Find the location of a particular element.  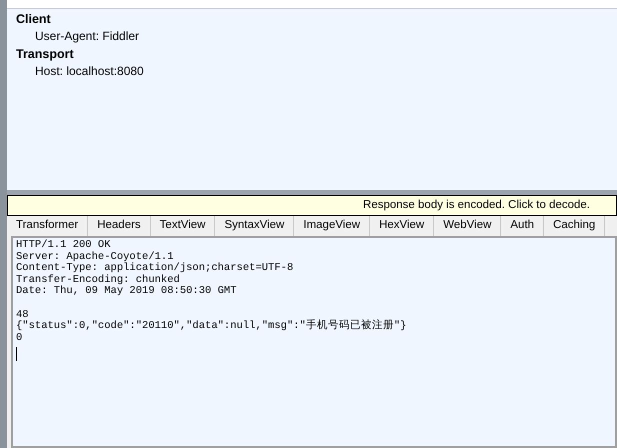

response-line: 48 is located at coordinates (22, 315).